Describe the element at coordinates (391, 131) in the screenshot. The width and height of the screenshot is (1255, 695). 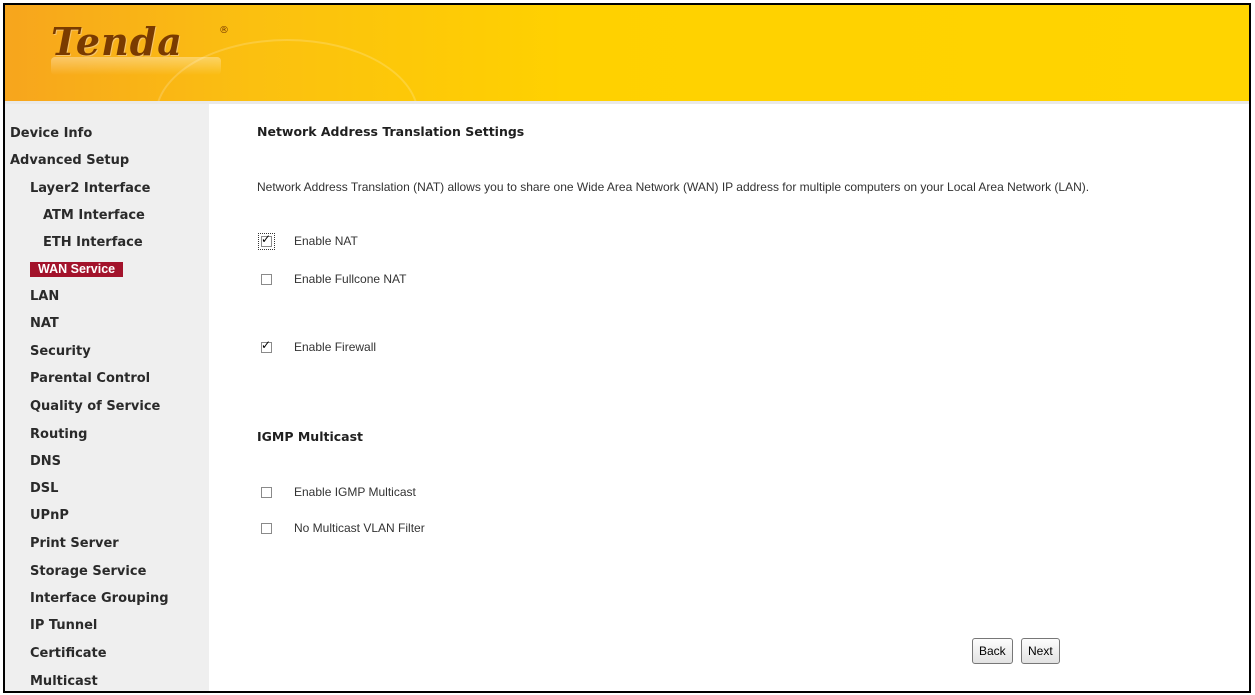
I see `page-title: Network Address Translation Settings` at that location.